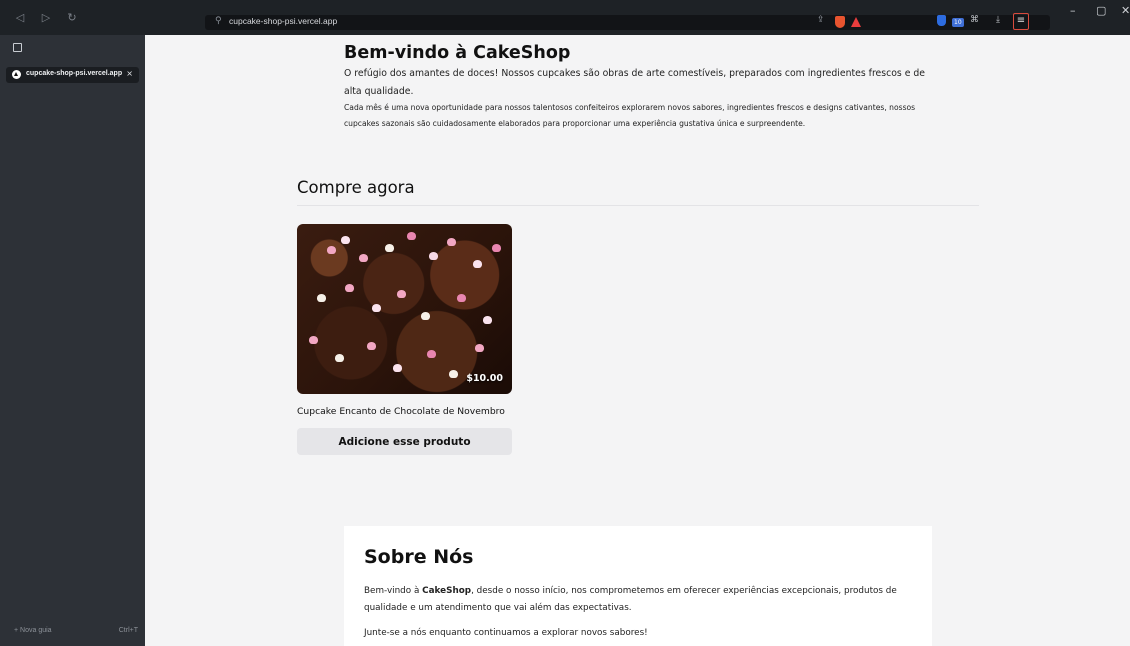 Image resolution: width=1130 pixels, height=646 pixels. I want to click on minimize-button: –, so click(1073, 10).